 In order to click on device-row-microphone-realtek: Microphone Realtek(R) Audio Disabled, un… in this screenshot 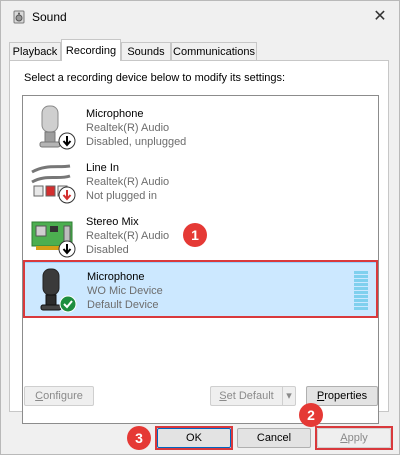, I will do `click(200, 128)`.